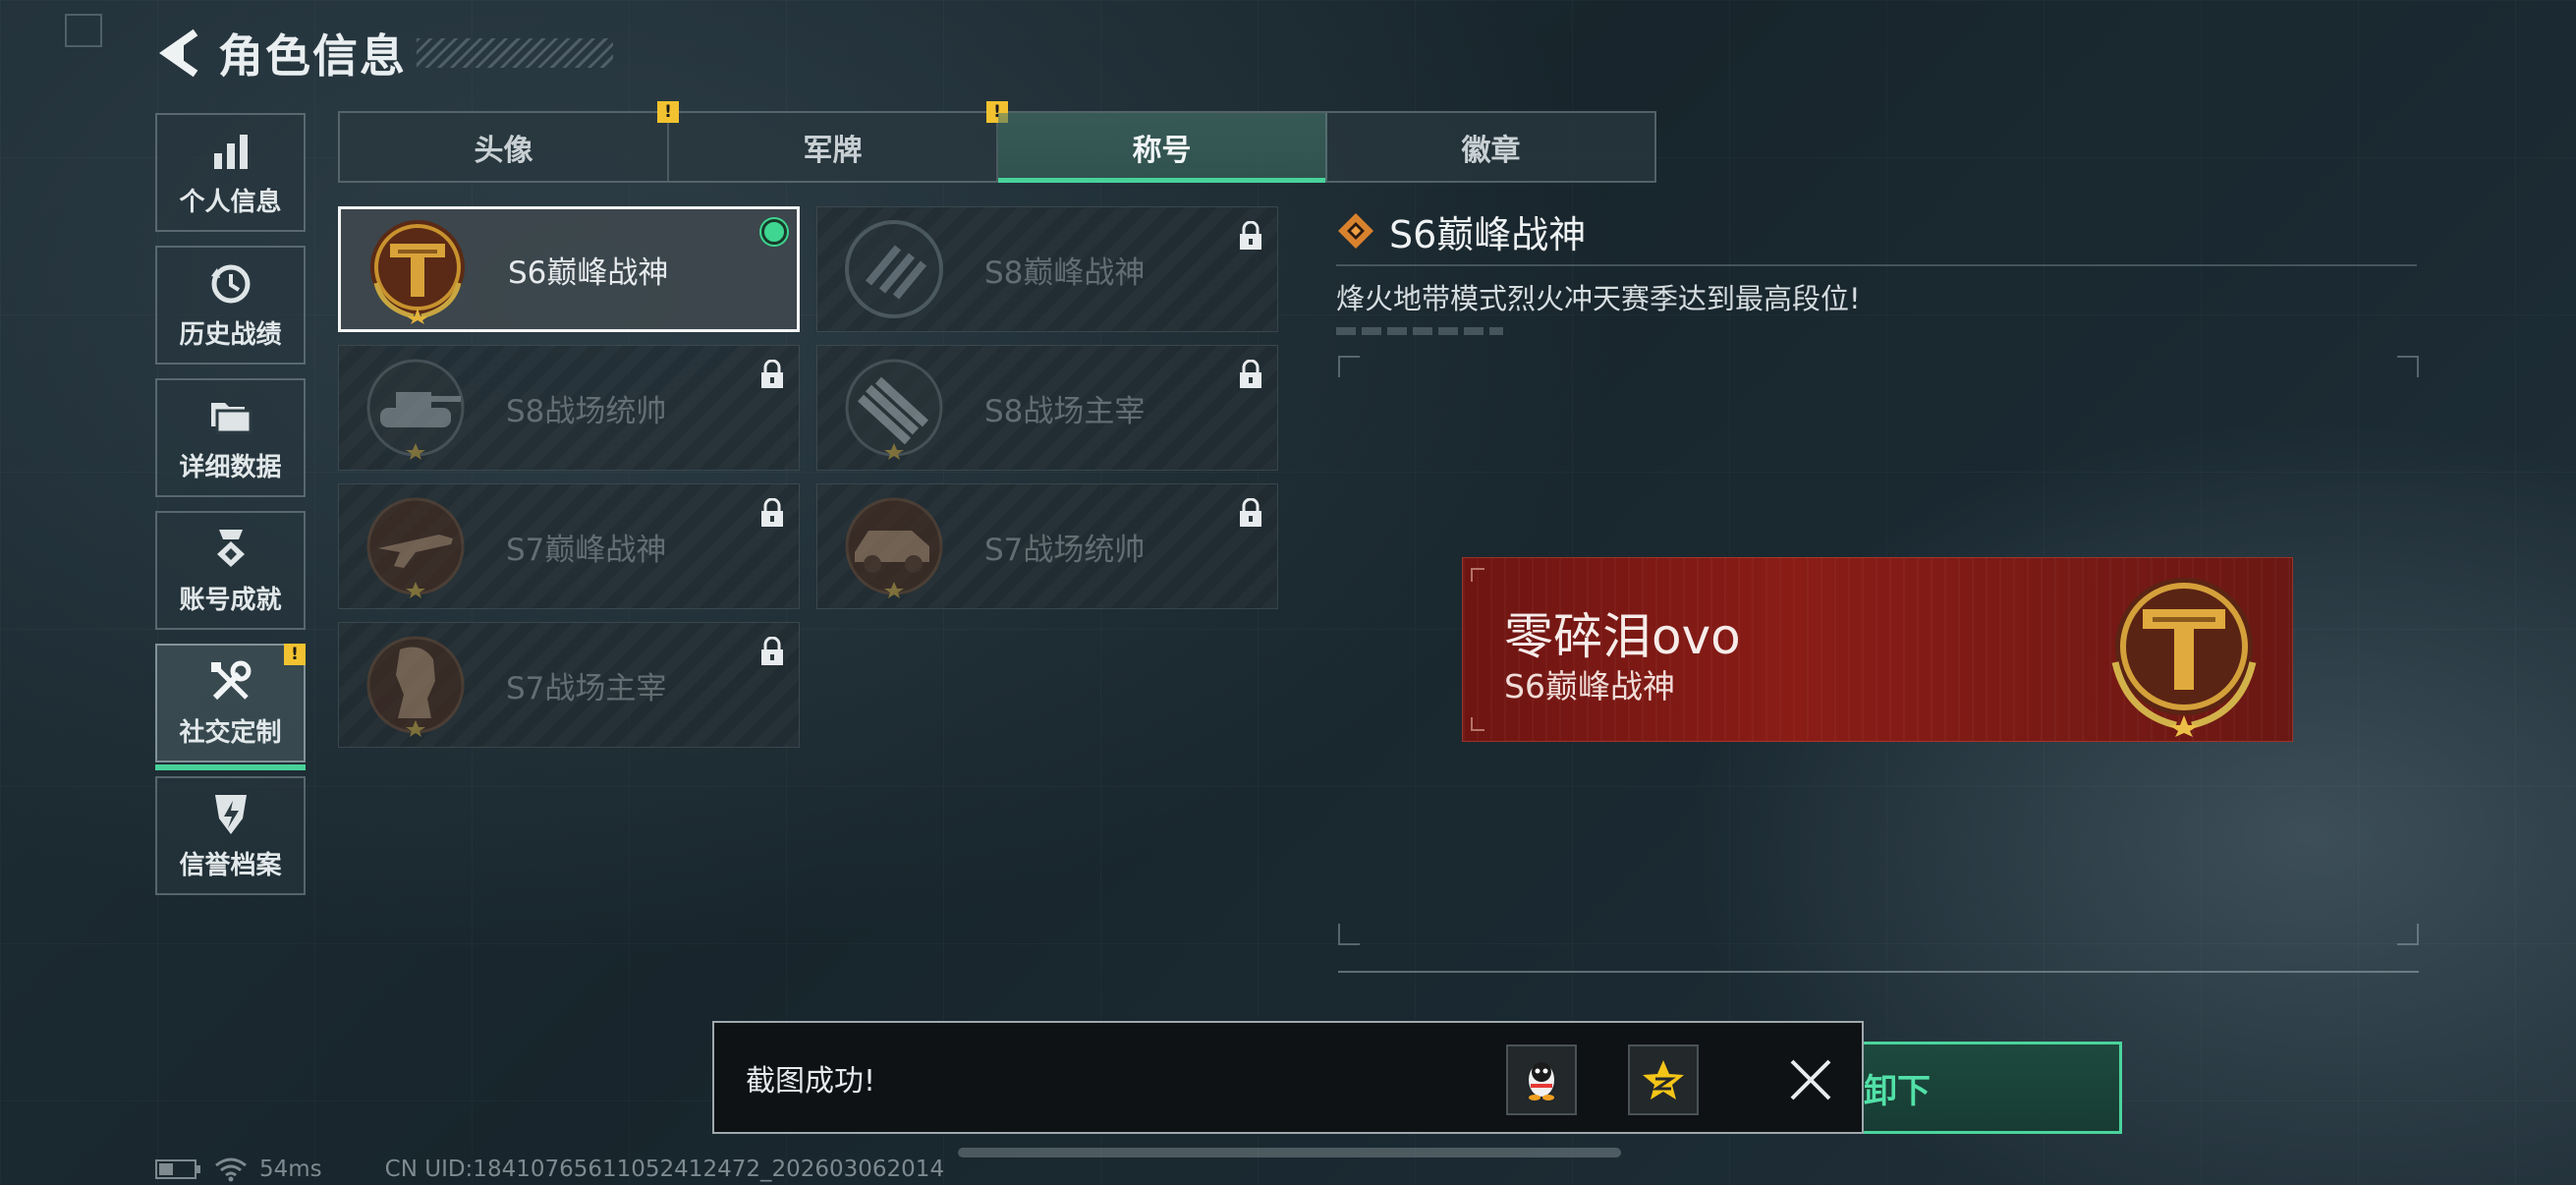 The height and width of the screenshot is (1185, 2576). I want to click on title-card: S7战场主宰, so click(569, 685).